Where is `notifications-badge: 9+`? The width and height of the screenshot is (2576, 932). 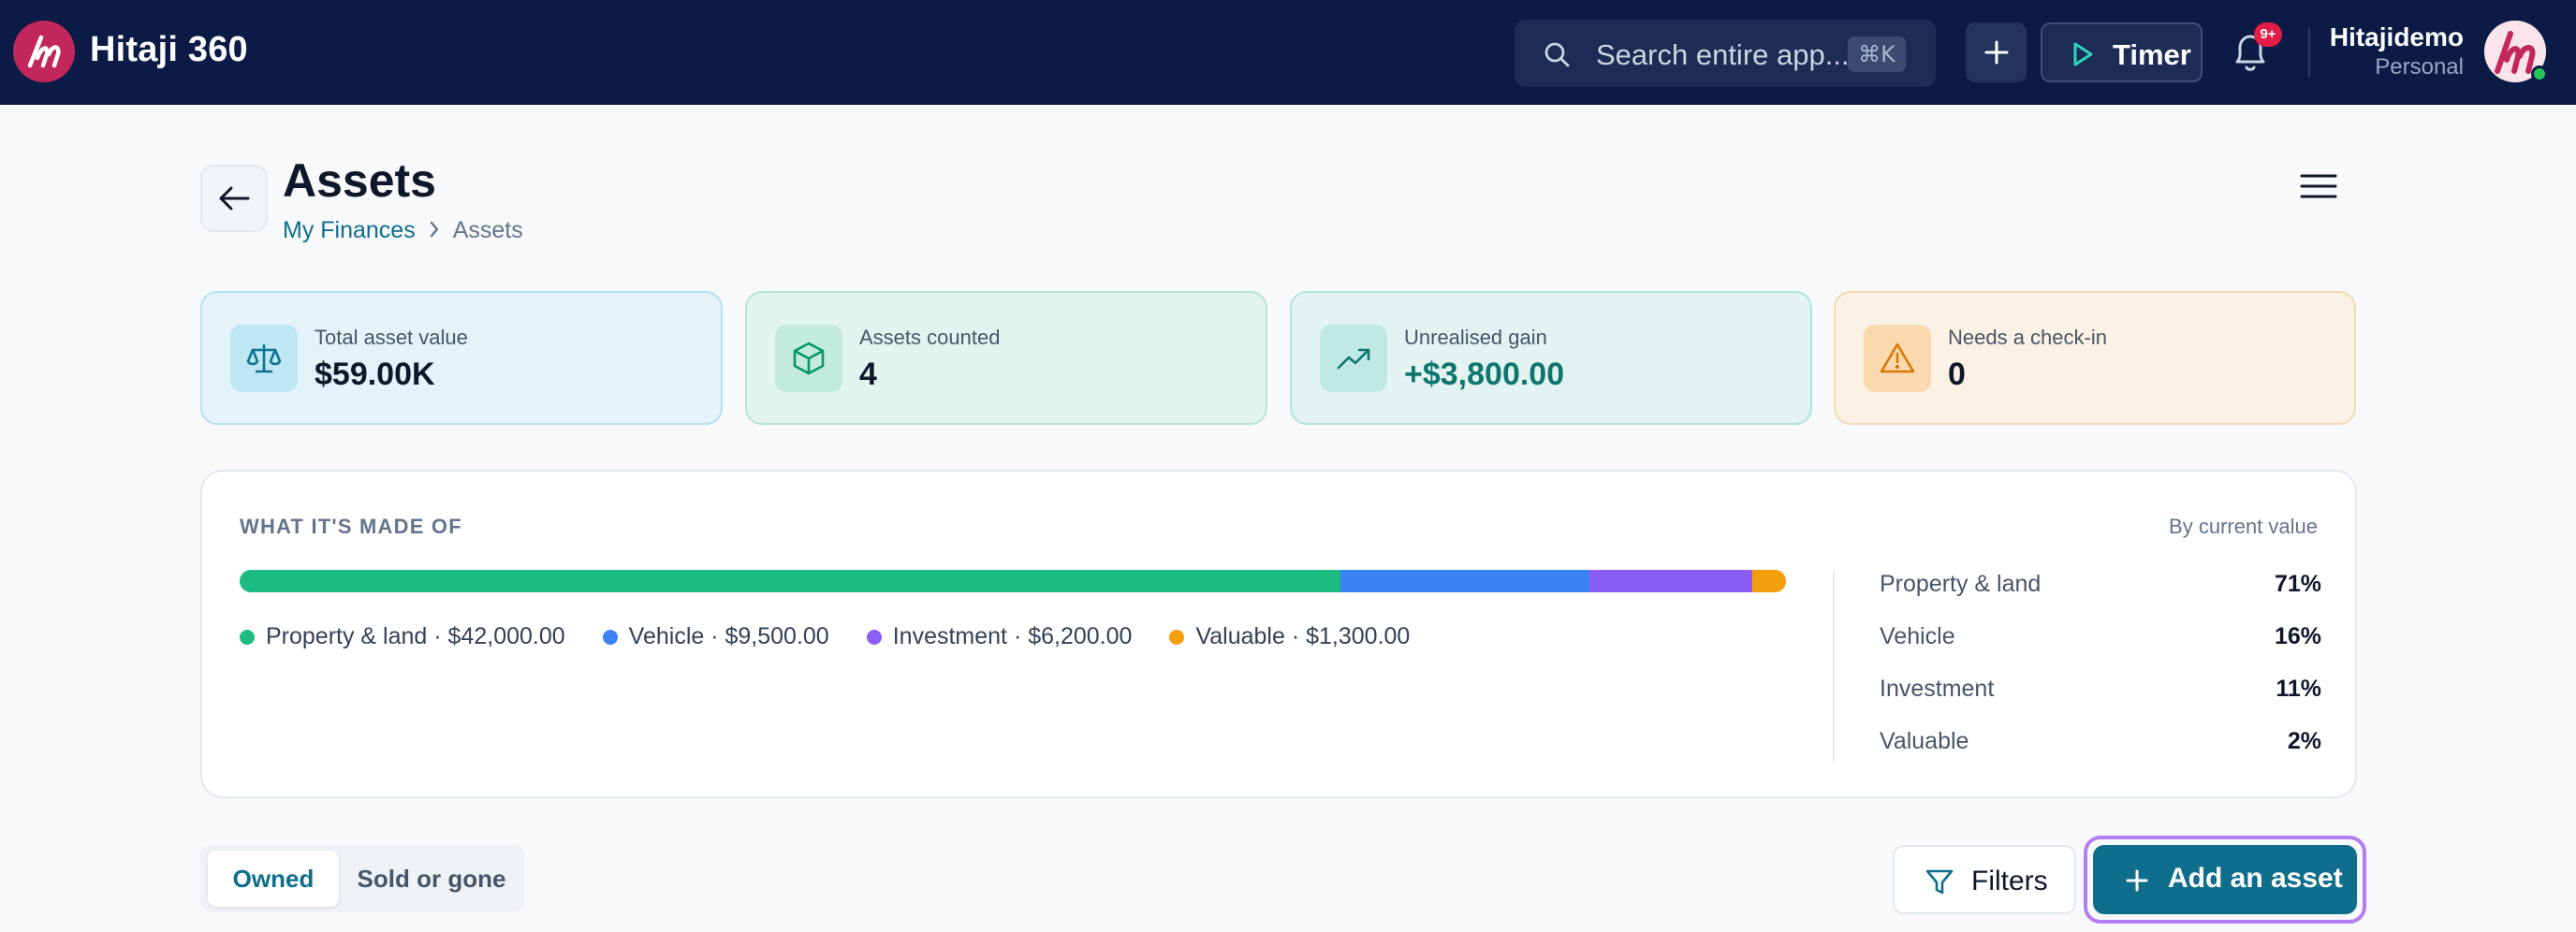 notifications-badge: 9+ is located at coordinates (2268, 34).